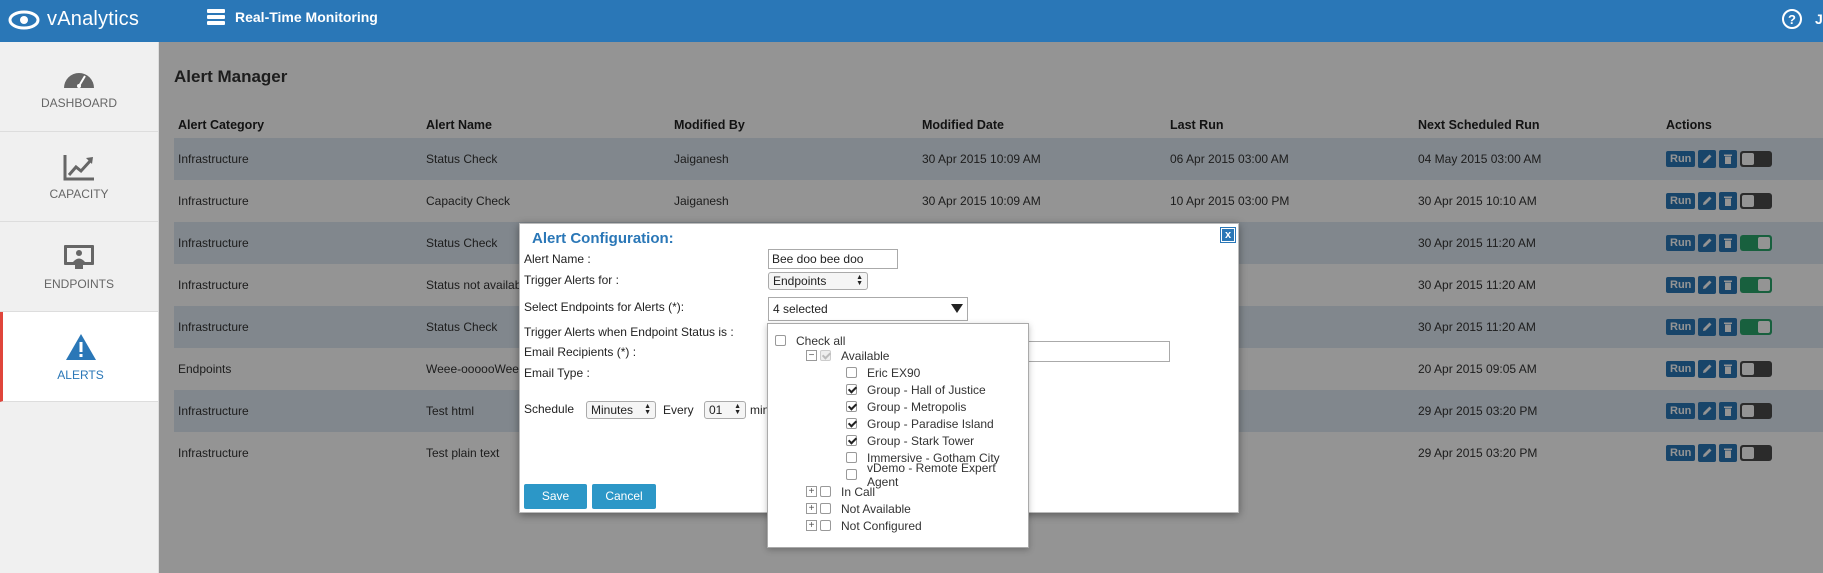 The width and height of the screenshot is (1823, 573). What do you see at coordinates (821, 340) in the screenshot?
I see `check-all-label: Check all` at bounding box center [821, 340].